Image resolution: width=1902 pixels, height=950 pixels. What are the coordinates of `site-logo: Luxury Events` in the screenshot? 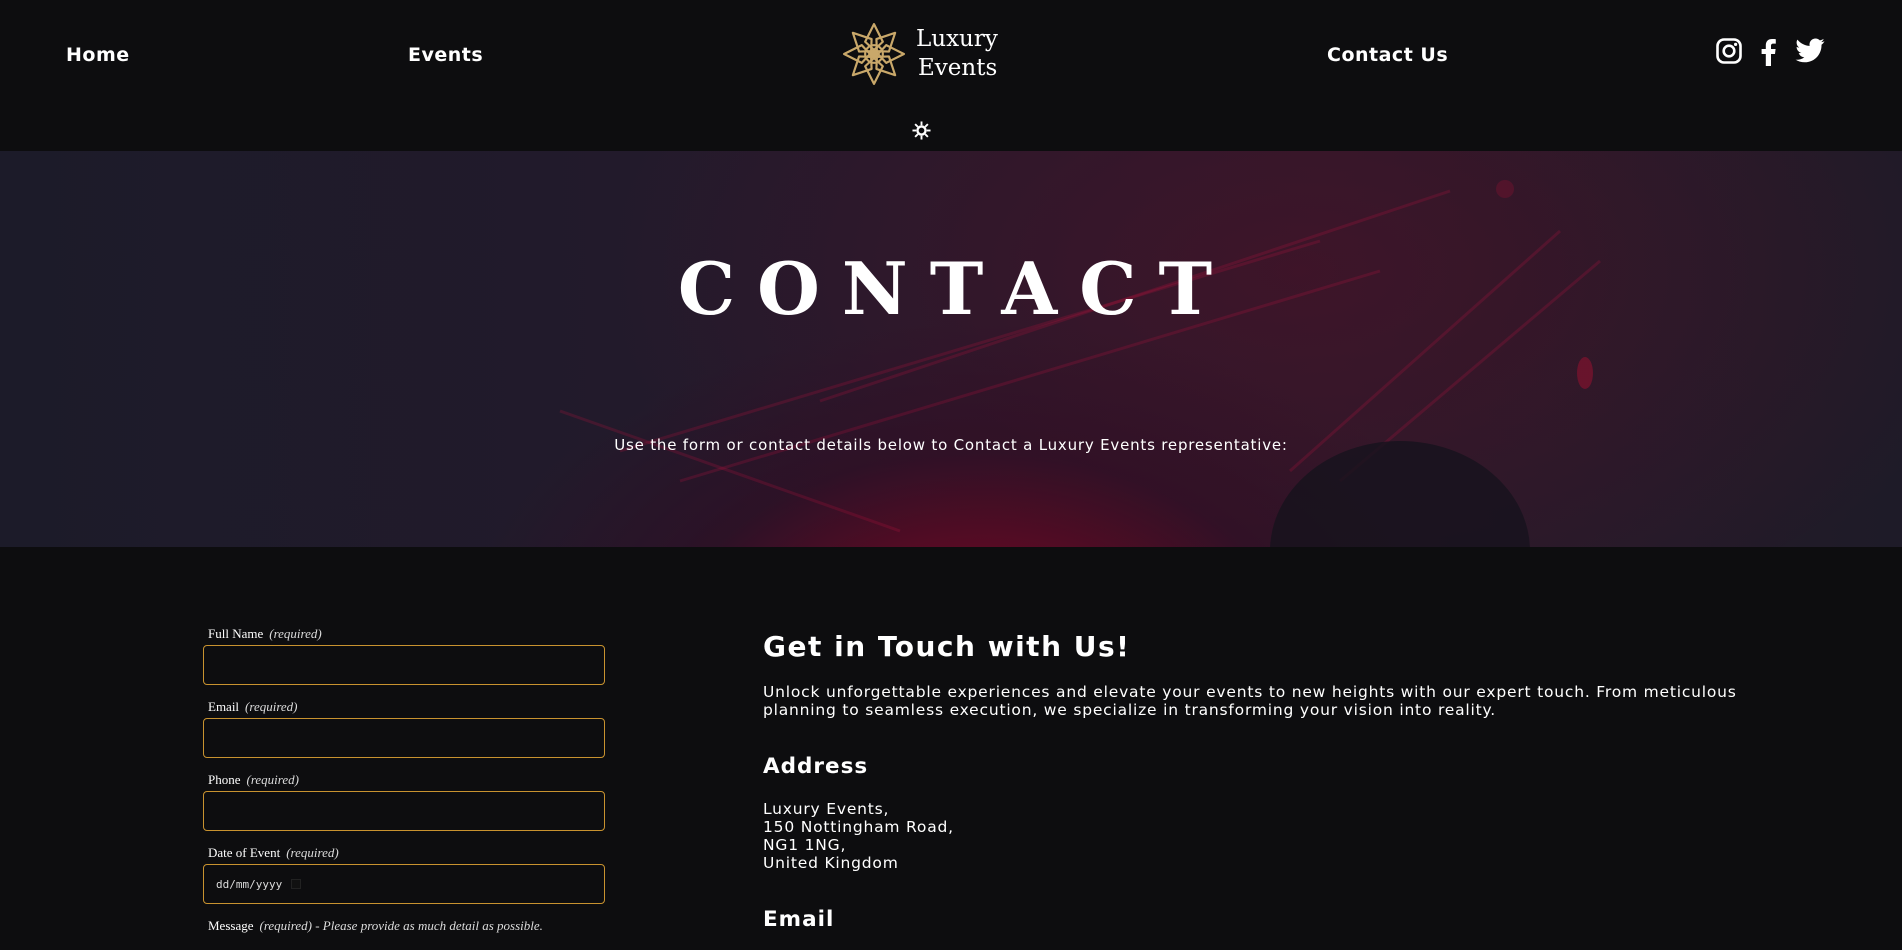 It's located at (919, 54).